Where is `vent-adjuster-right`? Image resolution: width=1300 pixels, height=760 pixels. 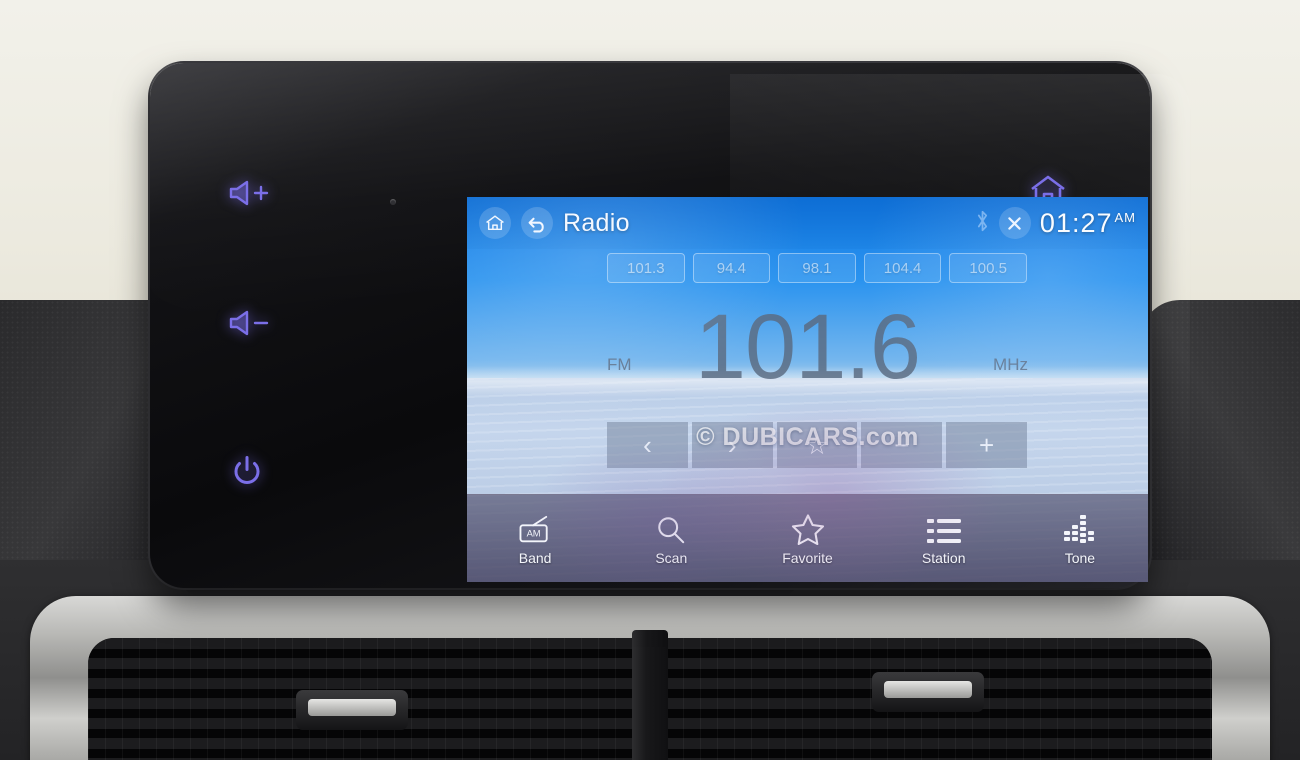 vent-adjuster-right is located at coordinates (928, 692).